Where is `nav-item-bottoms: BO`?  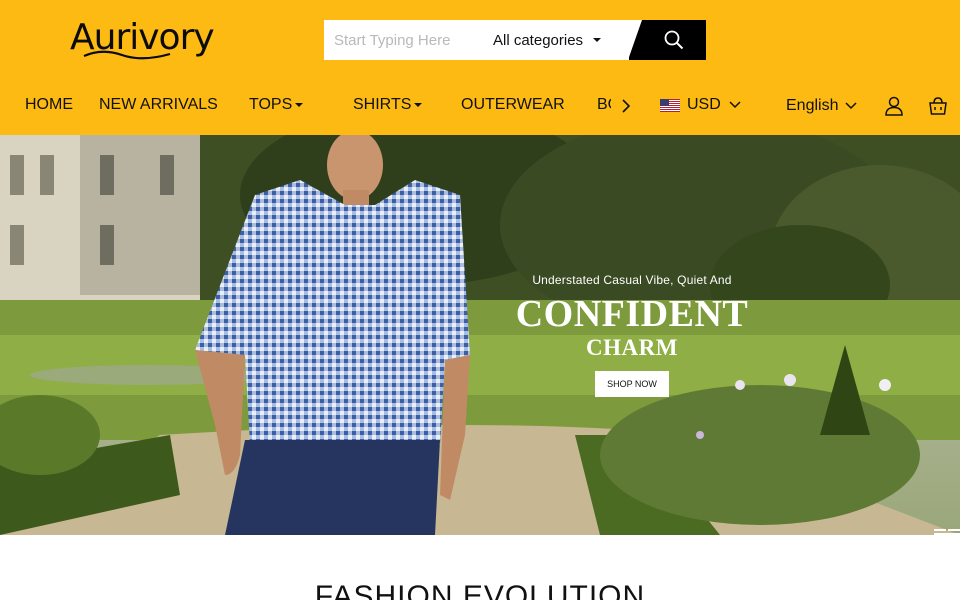 nav-item-bottoms: BO is located at coordinates (604, 105).